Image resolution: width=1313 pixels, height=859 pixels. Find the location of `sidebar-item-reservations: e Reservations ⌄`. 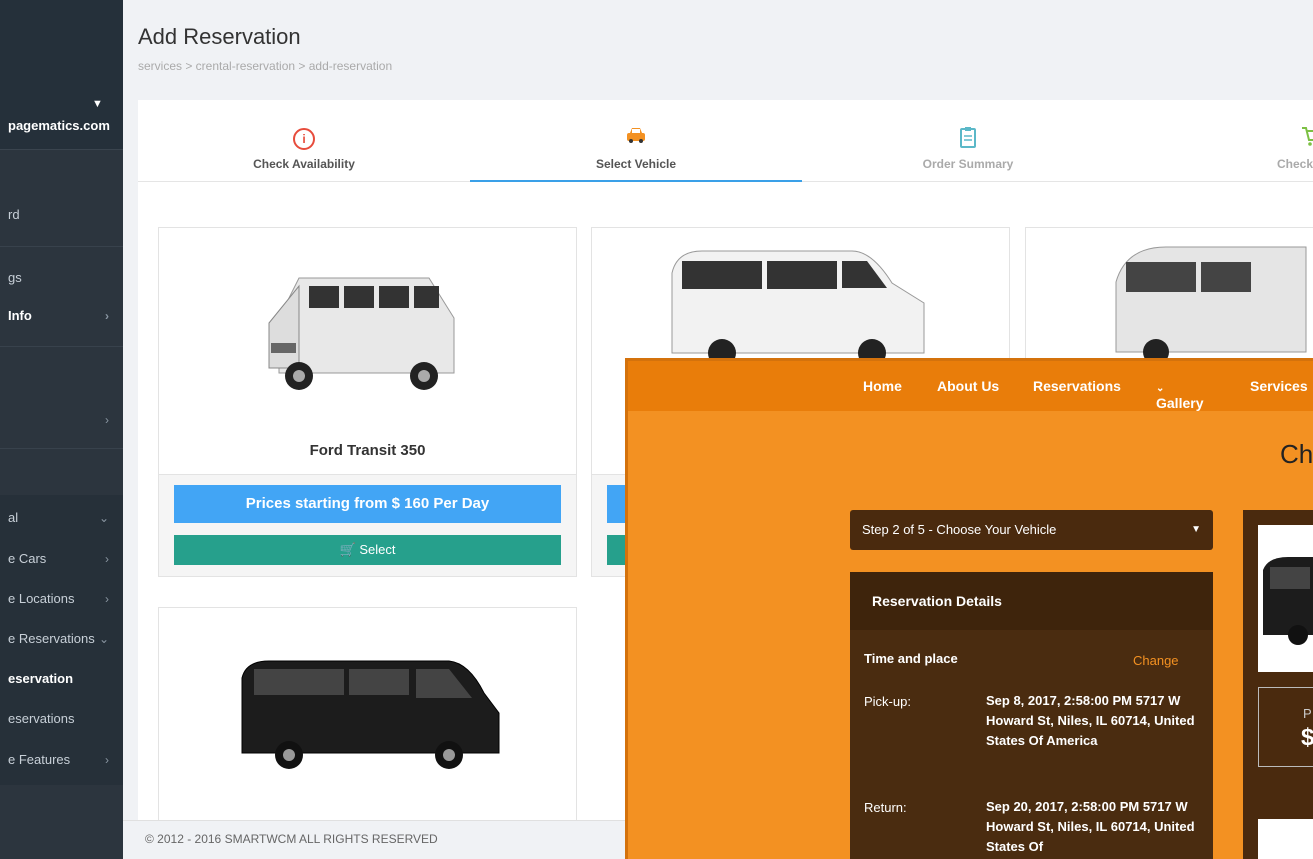

sidebar-item-reservations: e Reservations ⌄ is located at coordinates (61, 639).